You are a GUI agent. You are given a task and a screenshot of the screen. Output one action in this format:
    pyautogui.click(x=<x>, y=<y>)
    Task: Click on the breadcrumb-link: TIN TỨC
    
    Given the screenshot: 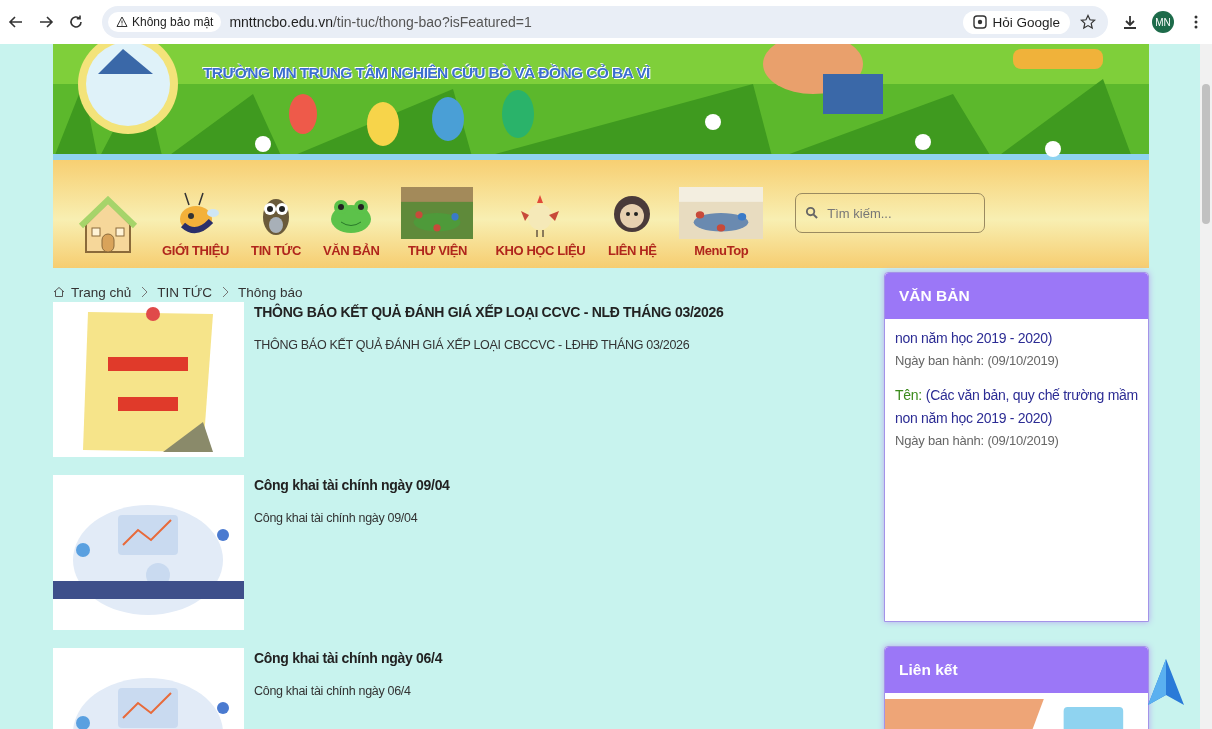 What is the action you would take?
    pyautogui.click(x=185, y=292)
    